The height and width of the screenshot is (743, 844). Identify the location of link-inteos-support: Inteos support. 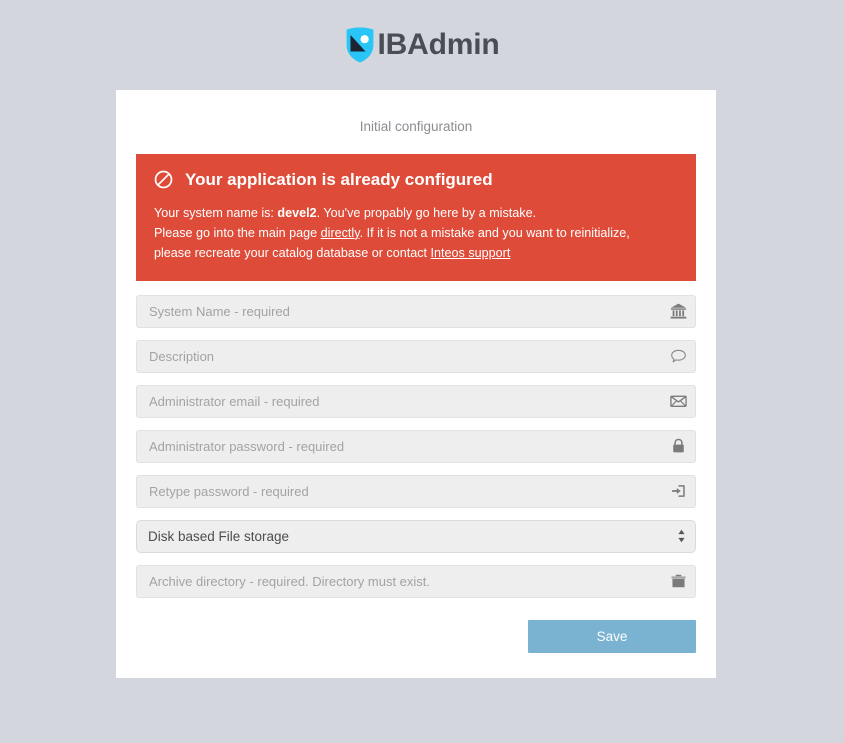
(471, 253).